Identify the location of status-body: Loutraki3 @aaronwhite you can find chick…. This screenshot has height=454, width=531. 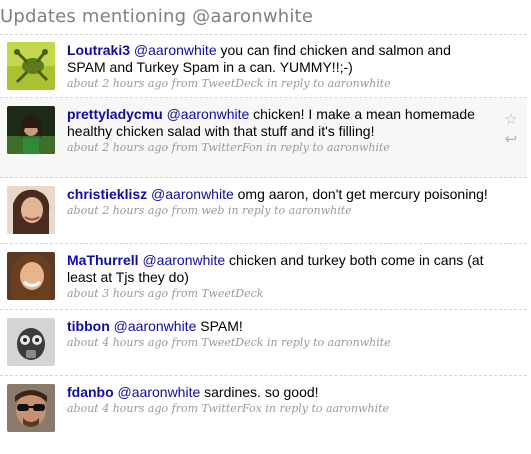
(278, 67).